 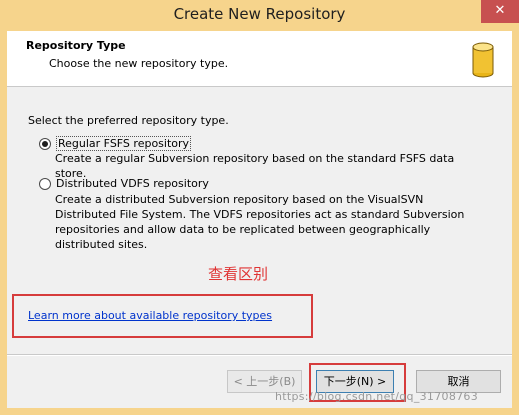 What do you see at coordinates (259, 355) in the screenshot?
I see `footer-divider` at bounding box center [259, 355].